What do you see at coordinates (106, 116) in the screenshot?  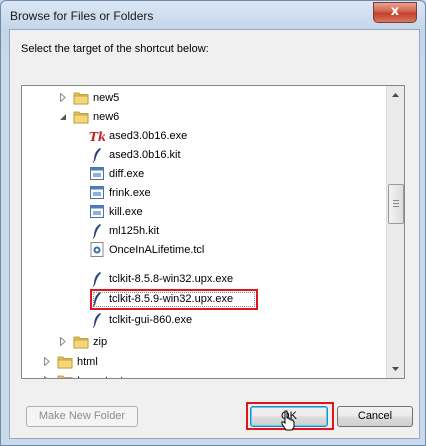 I see `tree-item-label: new6` at bounding box center [106, 116].